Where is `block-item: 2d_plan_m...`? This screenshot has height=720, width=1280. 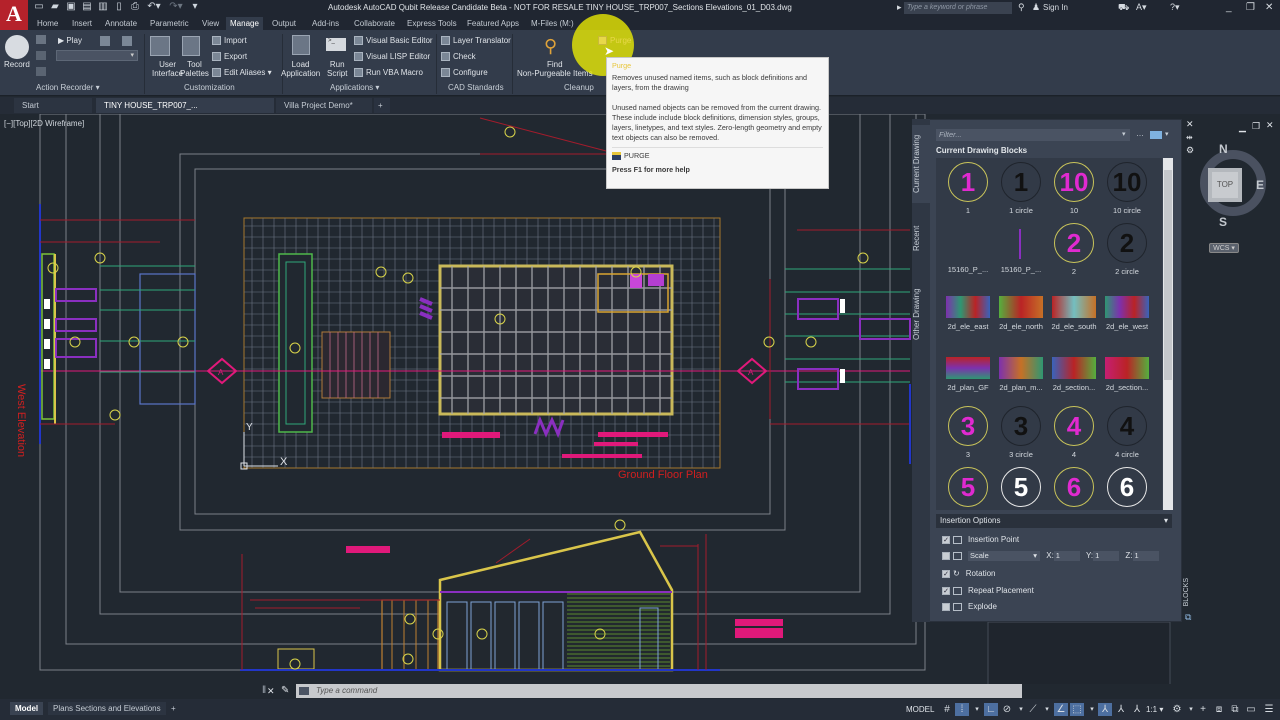
block-item: 2d_plan_m... is located at coordinates (1021, 373).